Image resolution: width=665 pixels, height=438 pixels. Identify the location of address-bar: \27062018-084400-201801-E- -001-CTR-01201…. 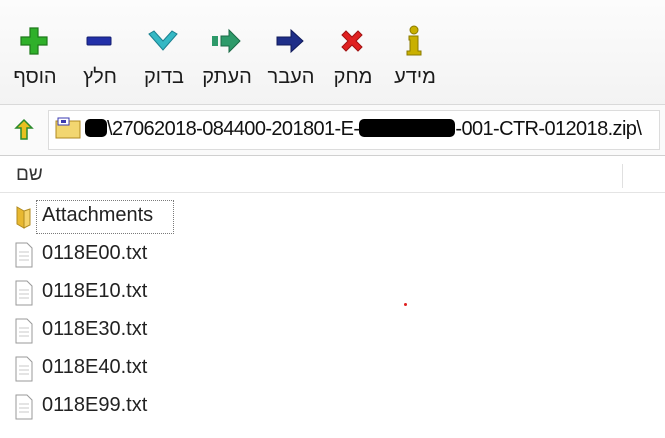
(332, 130).